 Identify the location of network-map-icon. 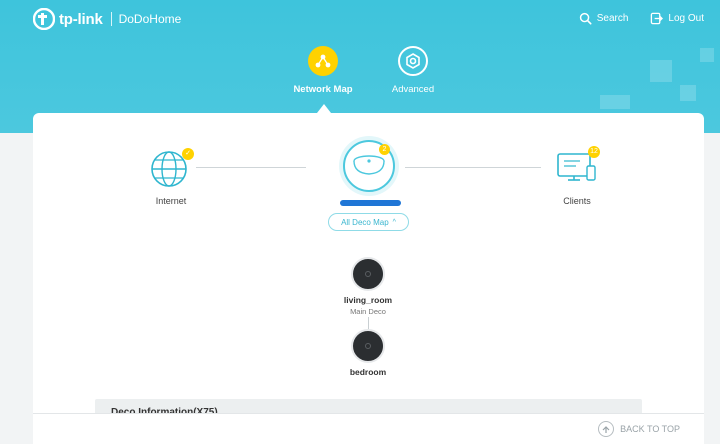
(323, 61).